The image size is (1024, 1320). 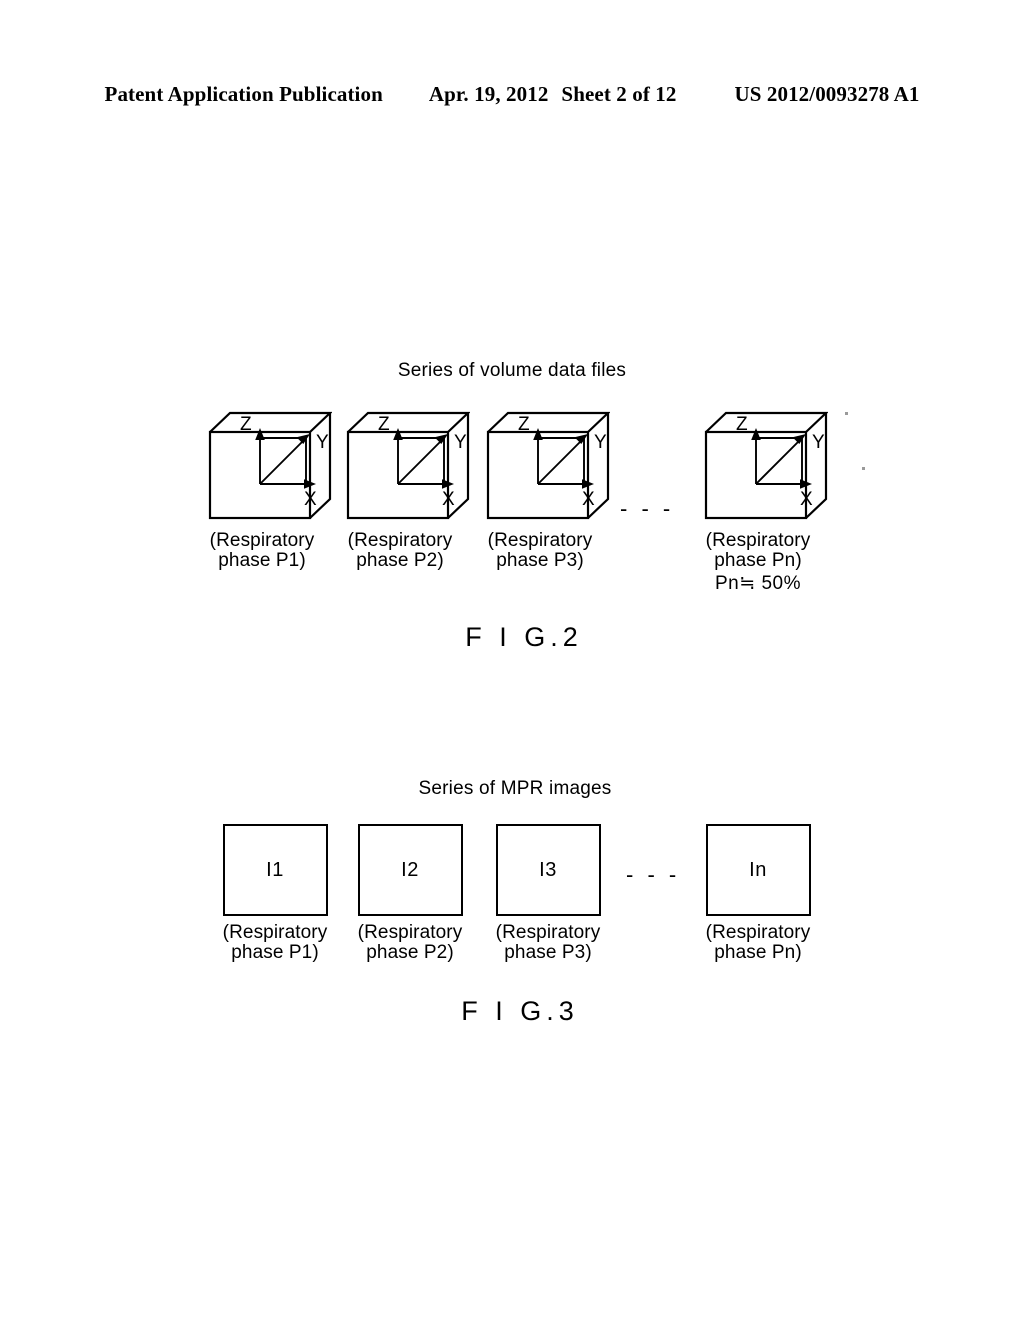 What do you see at coordinates (510, 1011) in the screenshot?
I see `figure-3-caption-word: F I G.` at bounding box center [510, 1011].